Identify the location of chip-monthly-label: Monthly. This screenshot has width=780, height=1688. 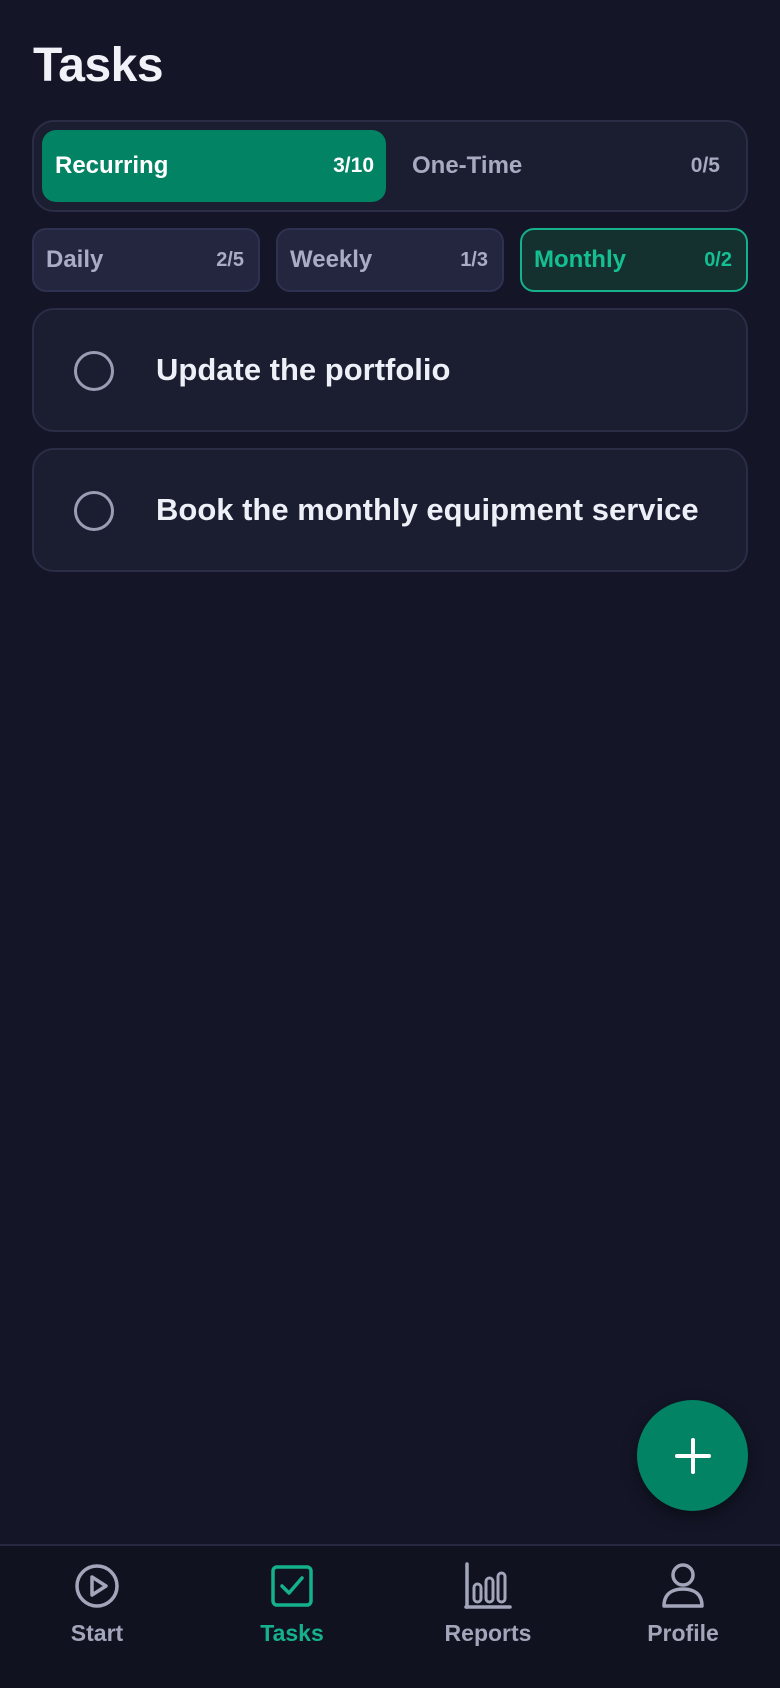
(580, 259).